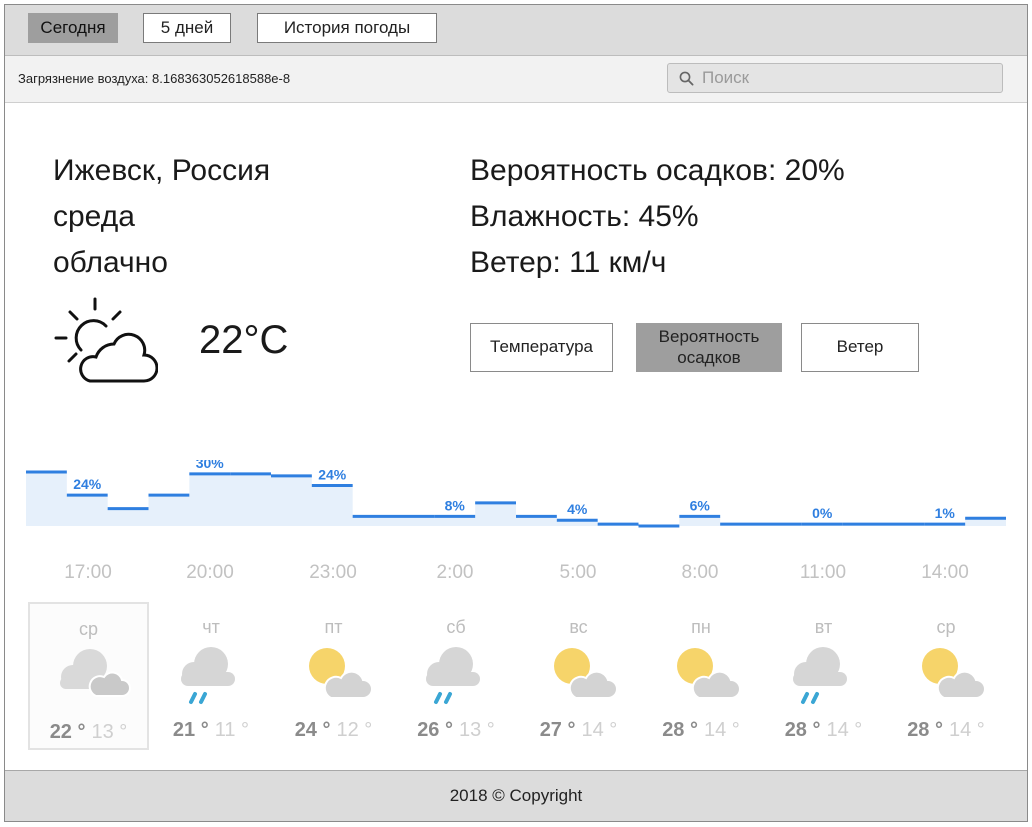  Describe the element at coordinates (162, 170) in the screenshot. I see `city-name: Ижевск, Россия` at that location.